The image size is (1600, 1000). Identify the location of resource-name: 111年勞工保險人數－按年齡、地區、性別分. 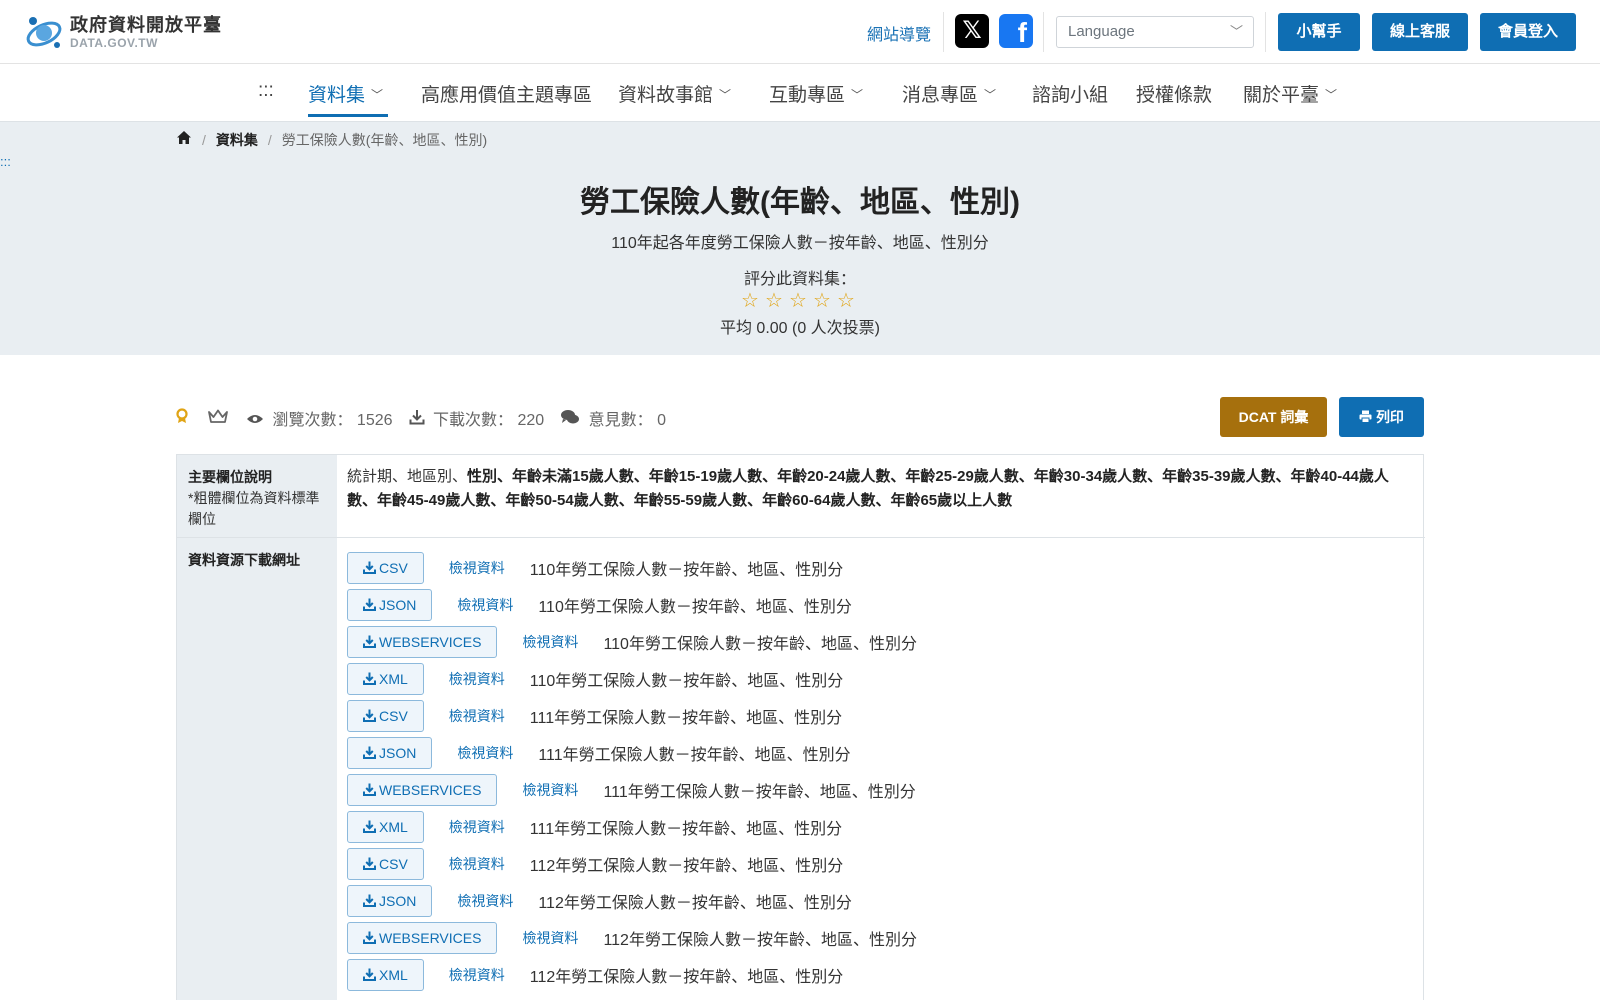
(759, 792).